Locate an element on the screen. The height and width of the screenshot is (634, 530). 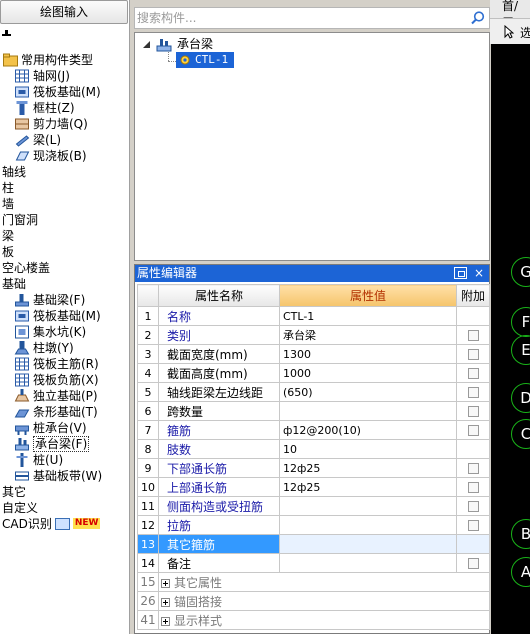
property-value: CTL-1 is located at coordinates (368, 316).